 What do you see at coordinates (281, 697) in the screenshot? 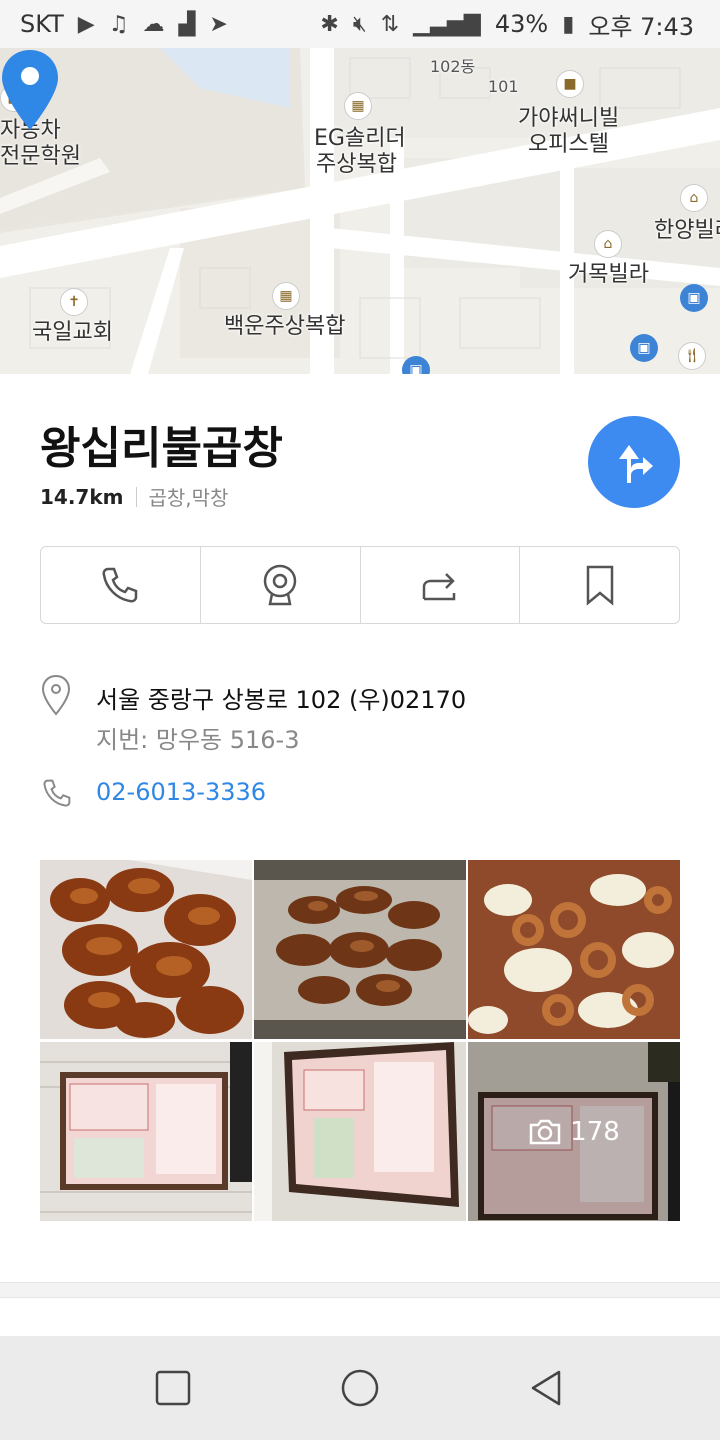
I see `address-text: 서울 중랑구 상봉로 102 (우)02170` at bounding box center [281, 697].